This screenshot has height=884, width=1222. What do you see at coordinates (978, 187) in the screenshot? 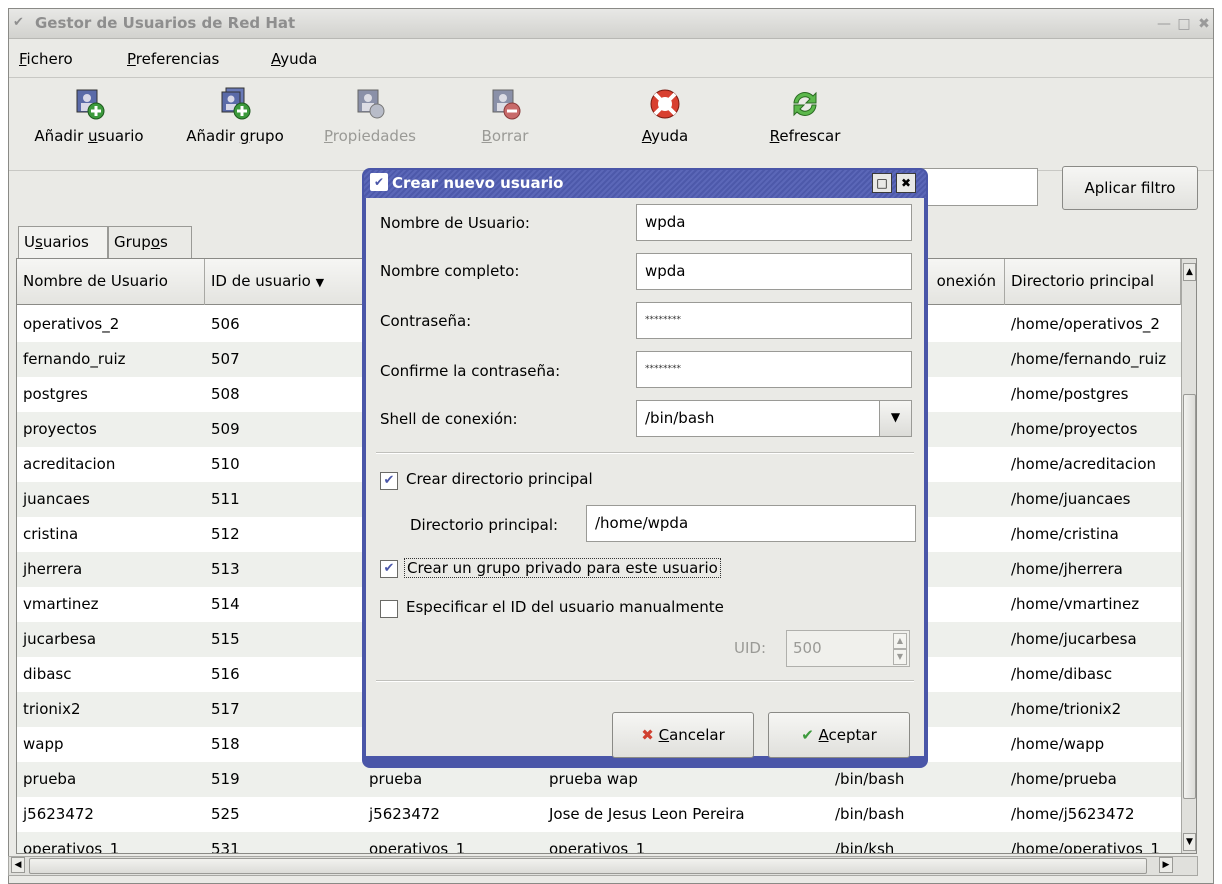
I see `filter-input` at bounding box center [978, 187].